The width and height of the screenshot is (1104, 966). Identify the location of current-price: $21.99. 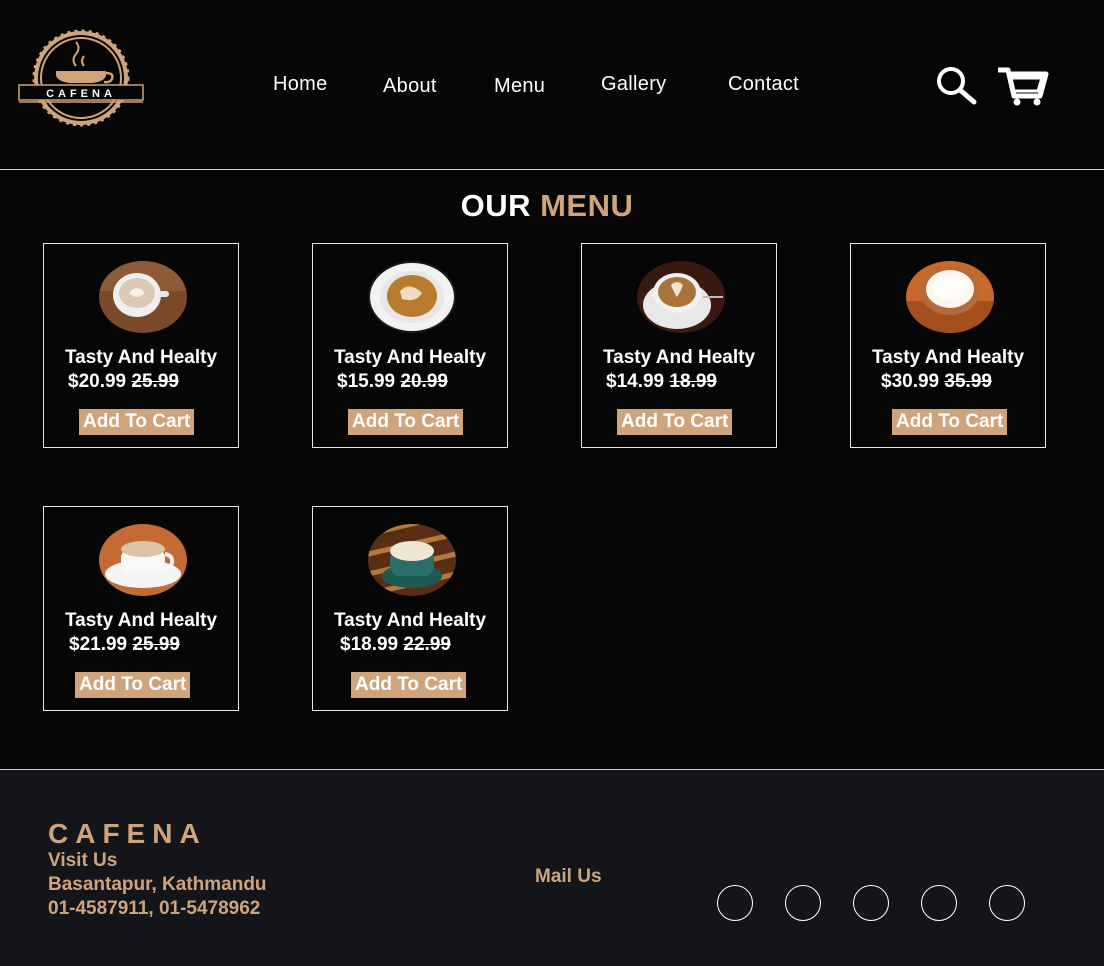
(98, 644).